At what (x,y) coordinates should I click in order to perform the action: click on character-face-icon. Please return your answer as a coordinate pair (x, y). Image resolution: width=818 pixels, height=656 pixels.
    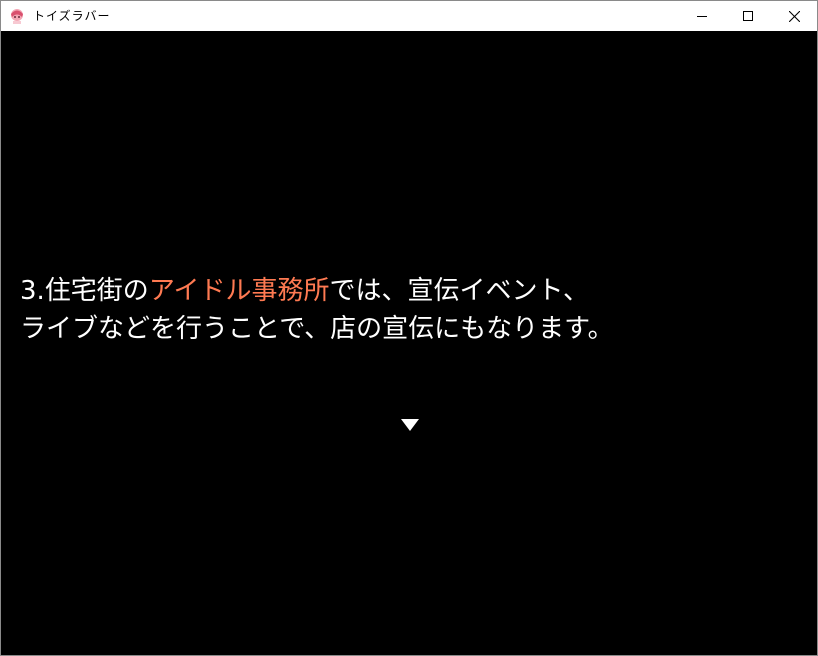
    Looking at the image, I should click on (17, 16).